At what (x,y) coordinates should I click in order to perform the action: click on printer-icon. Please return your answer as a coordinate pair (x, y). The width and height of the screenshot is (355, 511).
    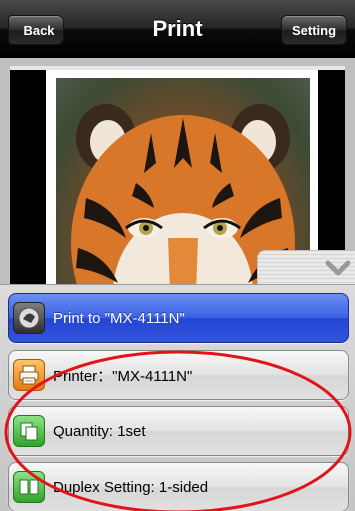
    Looking at the image, I should click on (29, 375).